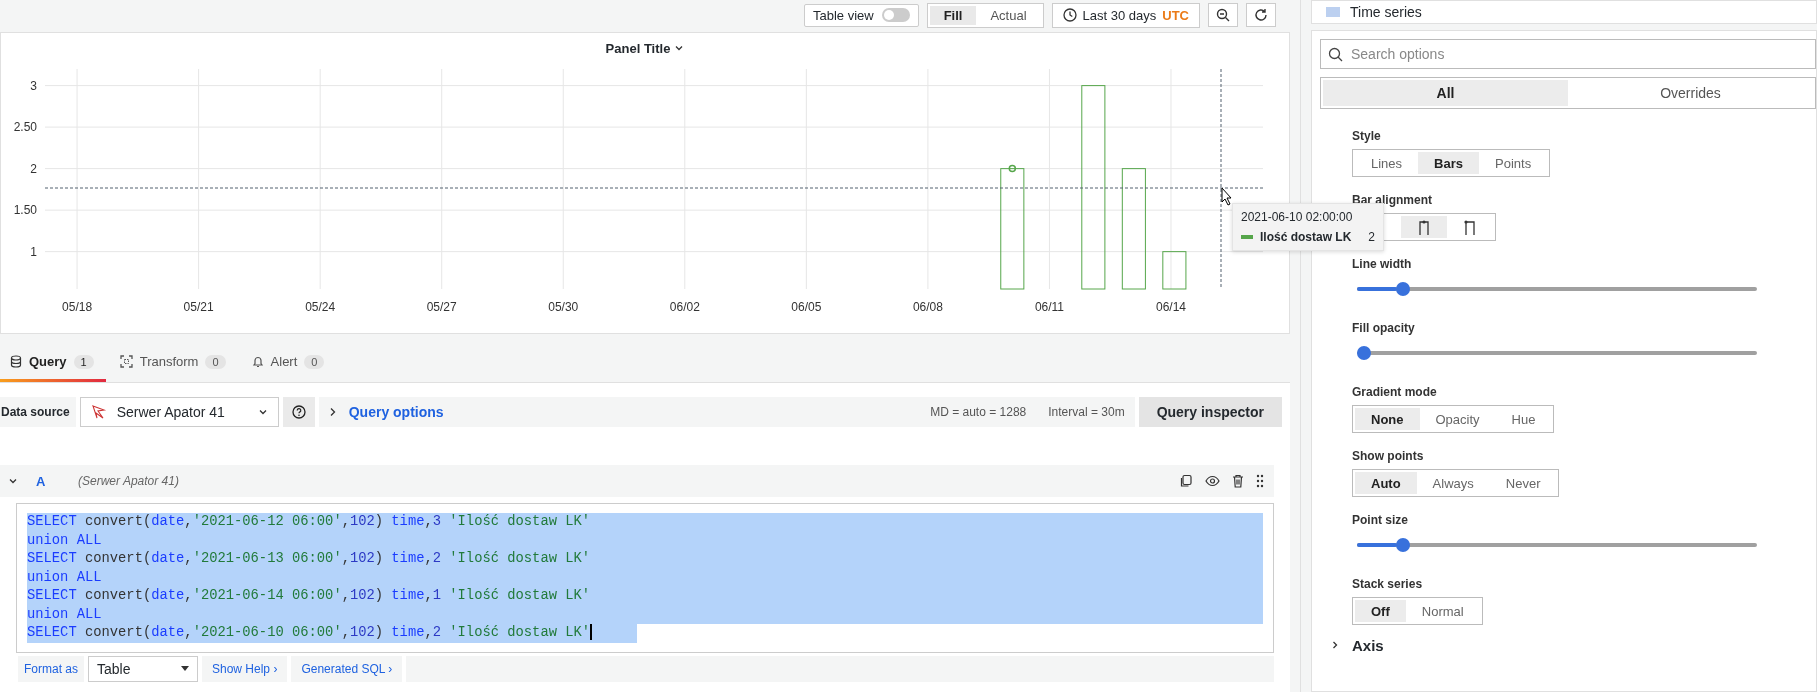  I want to click on refresh-icon, so click(1261, 15).